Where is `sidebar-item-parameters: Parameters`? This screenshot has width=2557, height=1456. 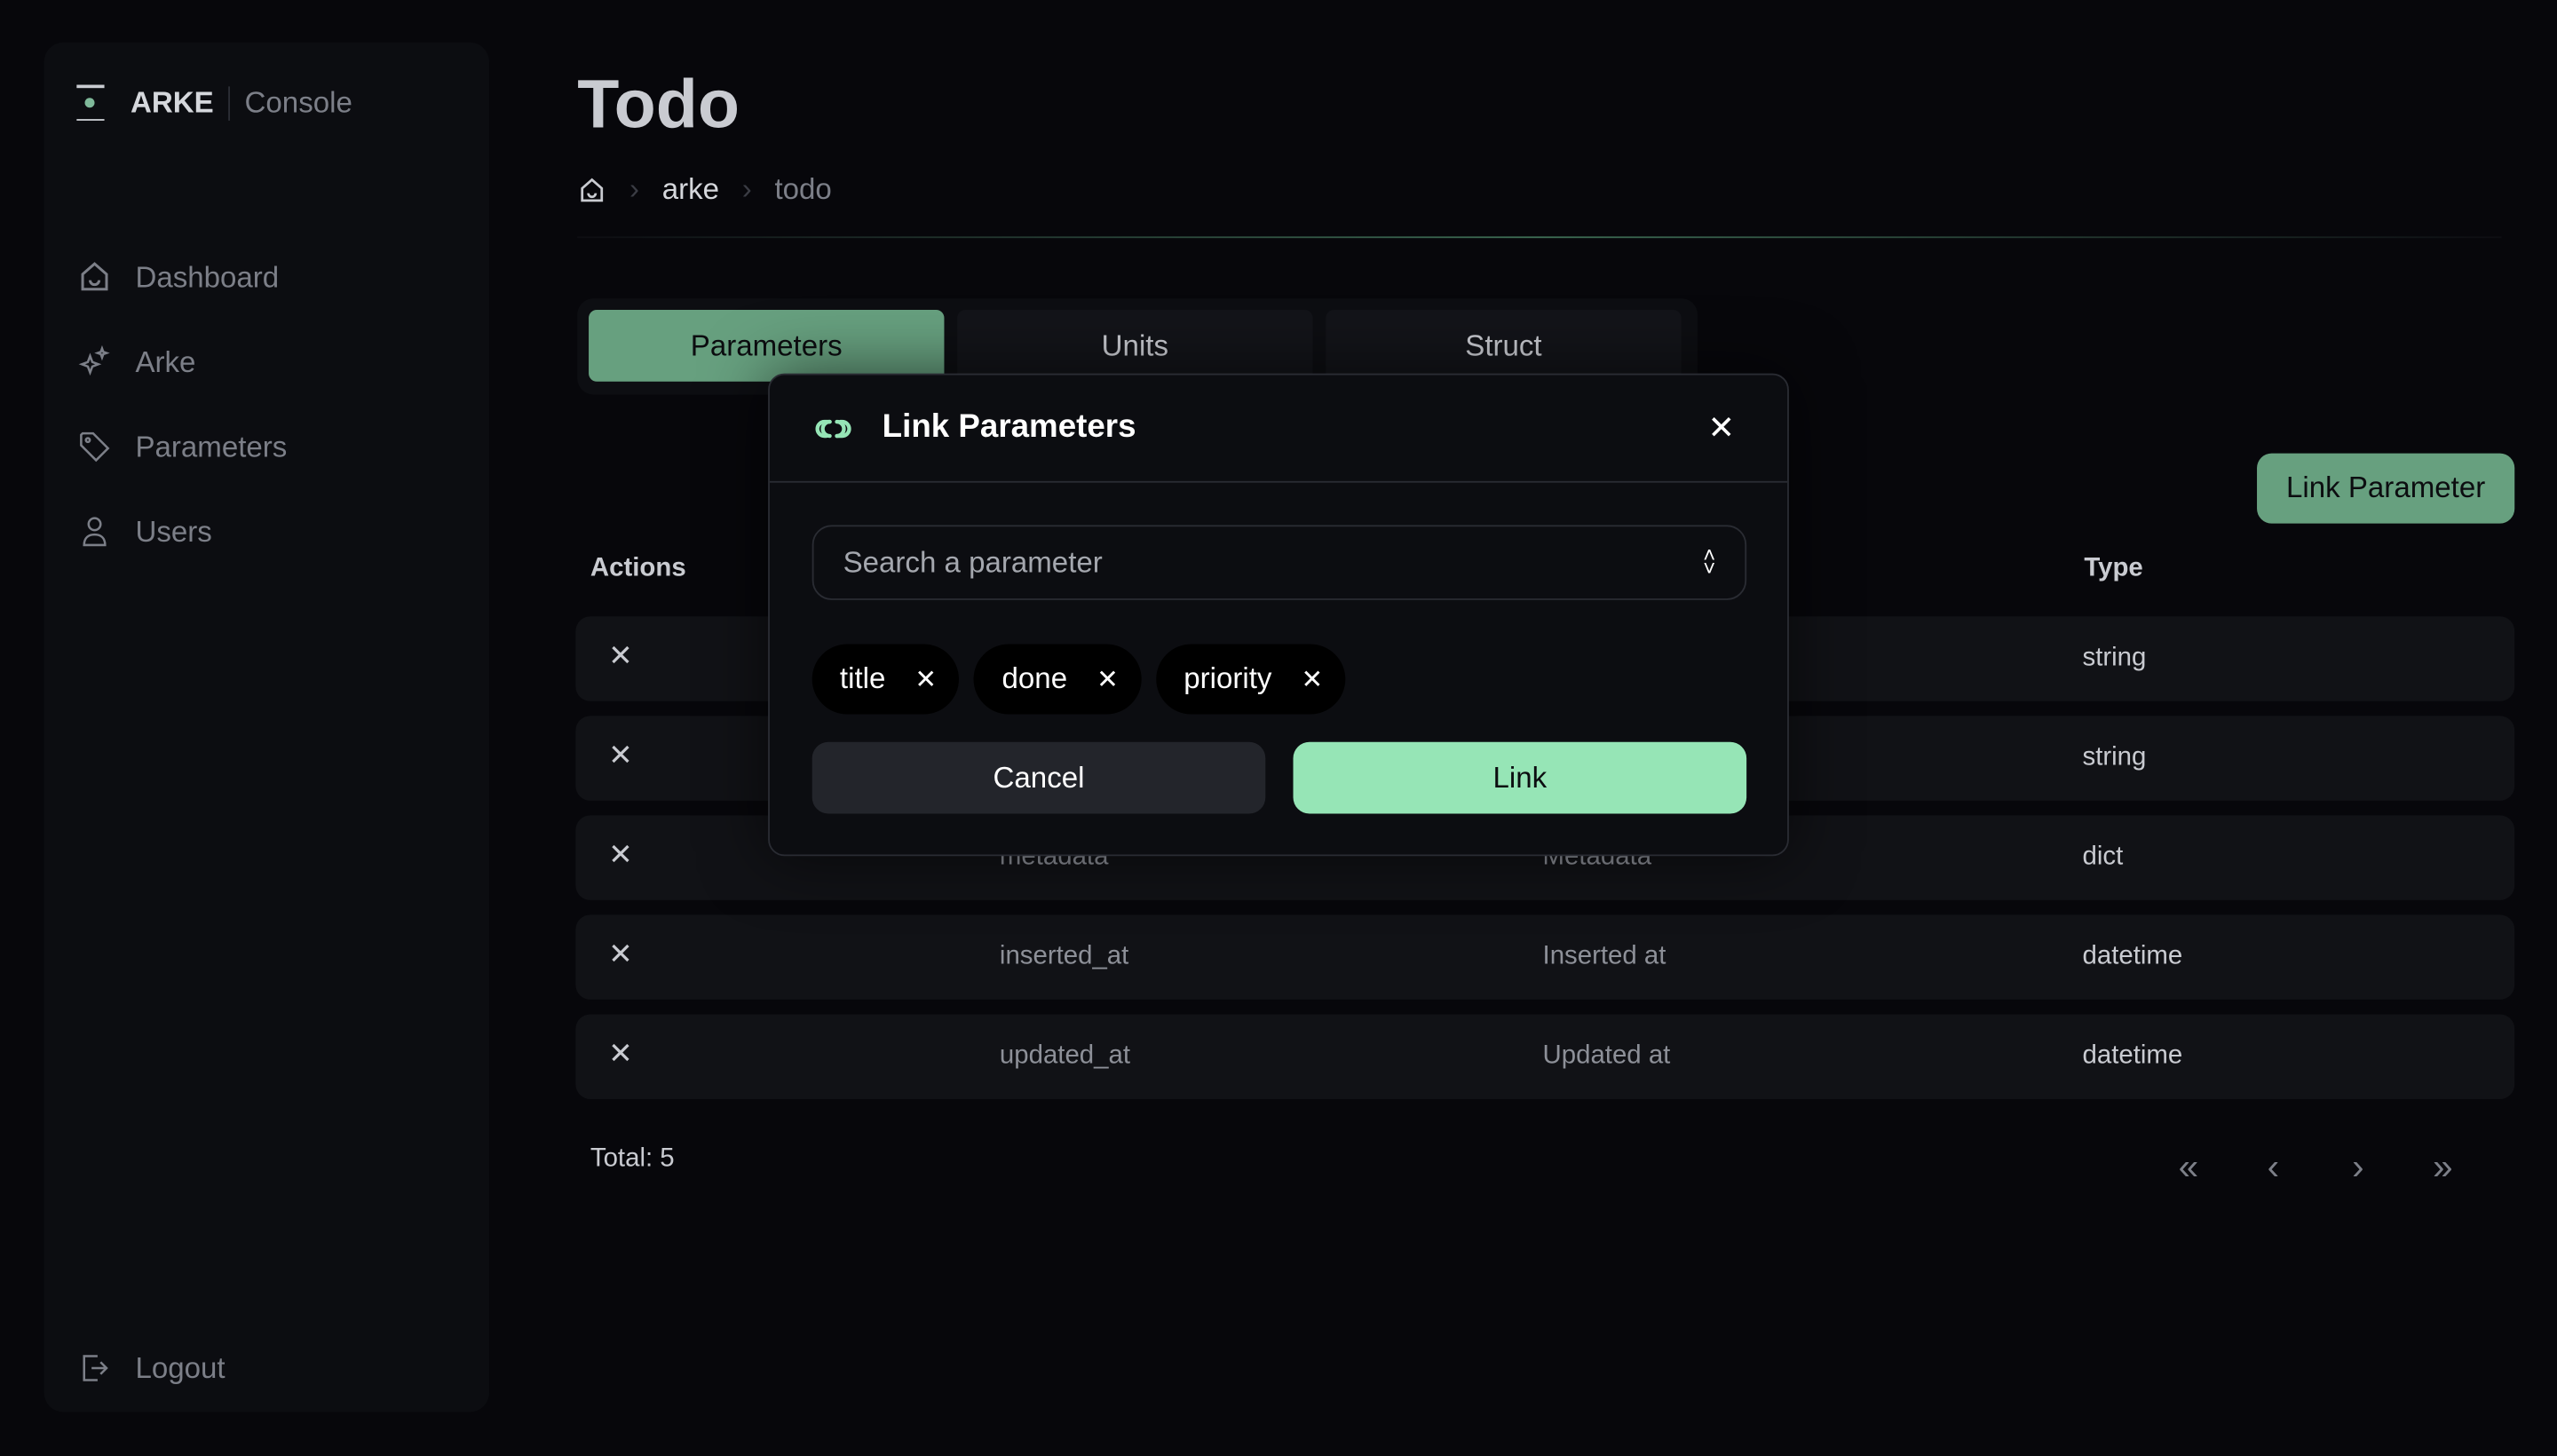
sidebar-item-parameters: Parameters is located at coordinates (181, 447).